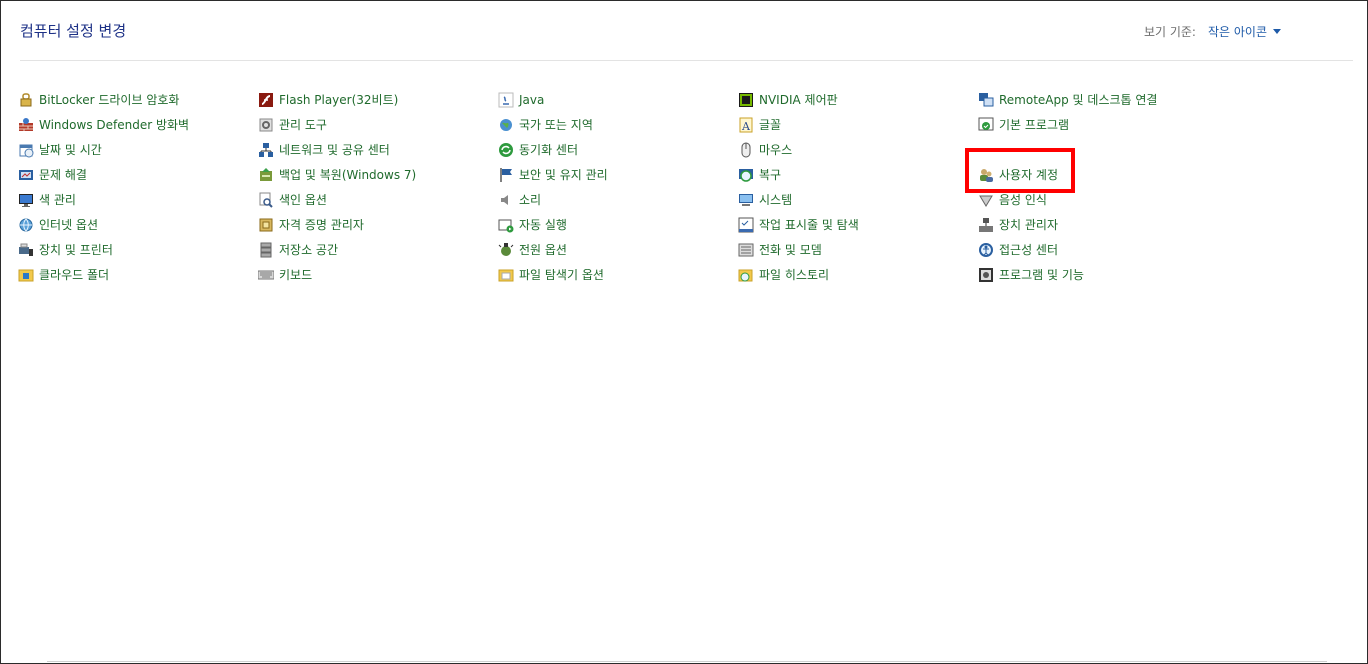 This screenshot has width=1368, height=664. I want to click on chevron-down-icon, so click(1277, 31).